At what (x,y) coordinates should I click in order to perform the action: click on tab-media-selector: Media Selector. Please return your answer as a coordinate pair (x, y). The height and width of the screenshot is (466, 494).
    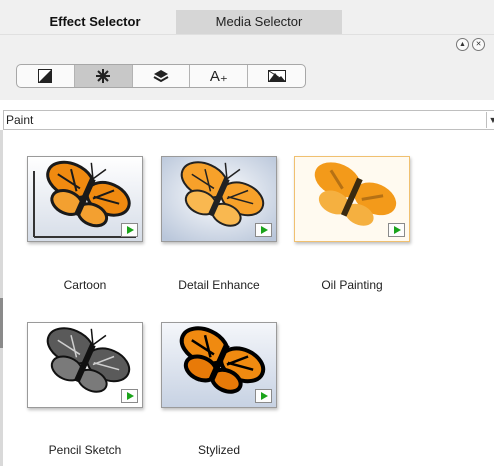
    Looking at the image, I should click on (259, 22).